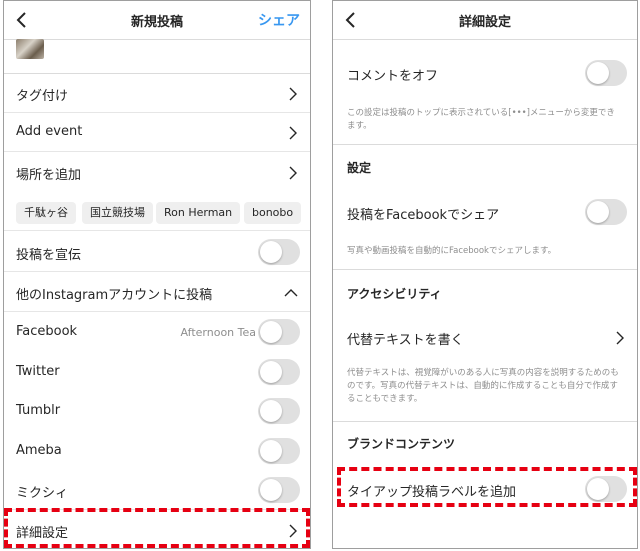 The width and height of the screenshot is (640, 551). I want to click on page-title: 詳細設定, so click(484, 22).